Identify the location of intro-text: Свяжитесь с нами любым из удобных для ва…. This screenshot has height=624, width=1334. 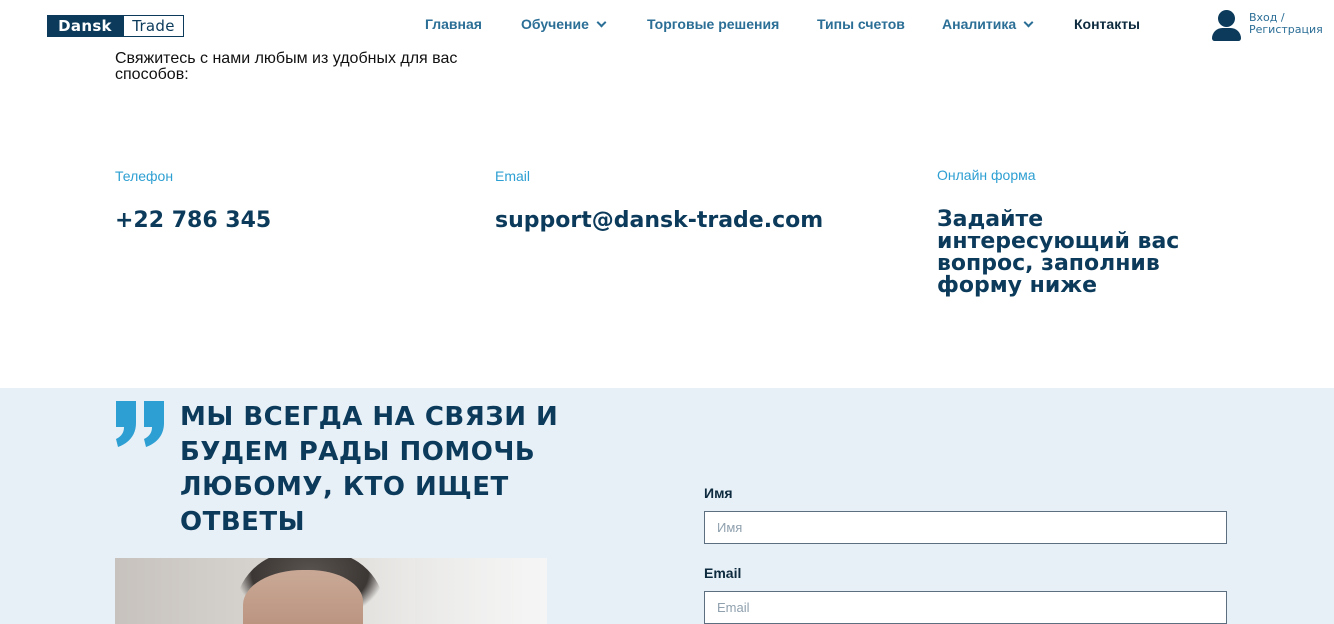
(286, 66).